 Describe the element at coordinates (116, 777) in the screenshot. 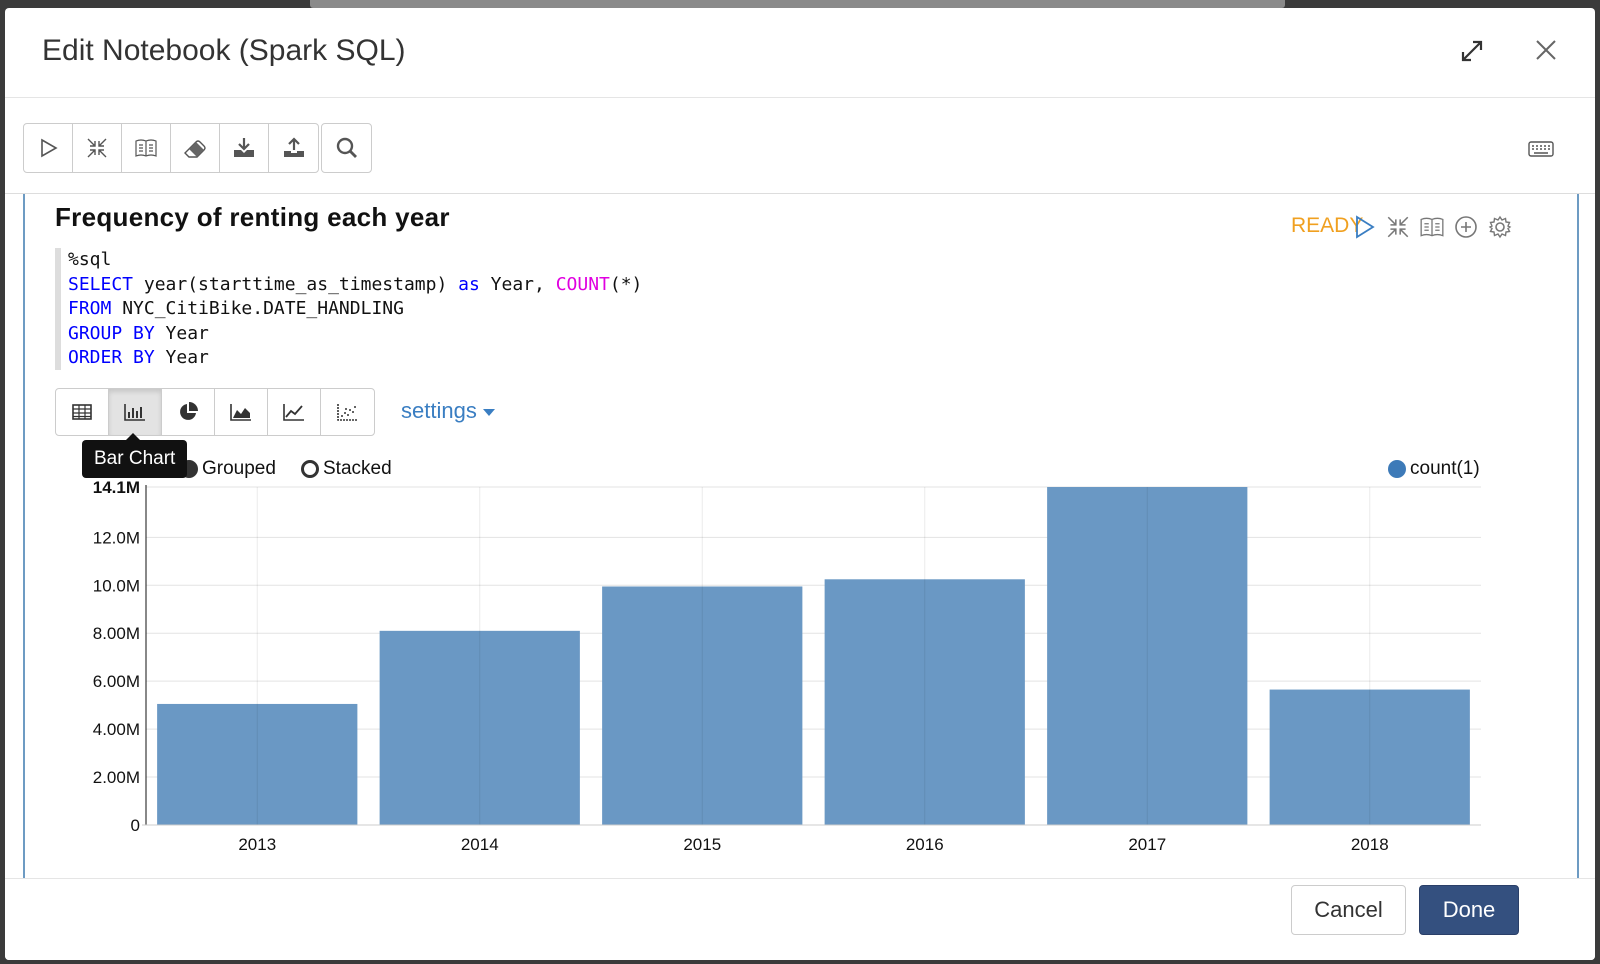

I see `y-tick-label: 2.00M` at that location.